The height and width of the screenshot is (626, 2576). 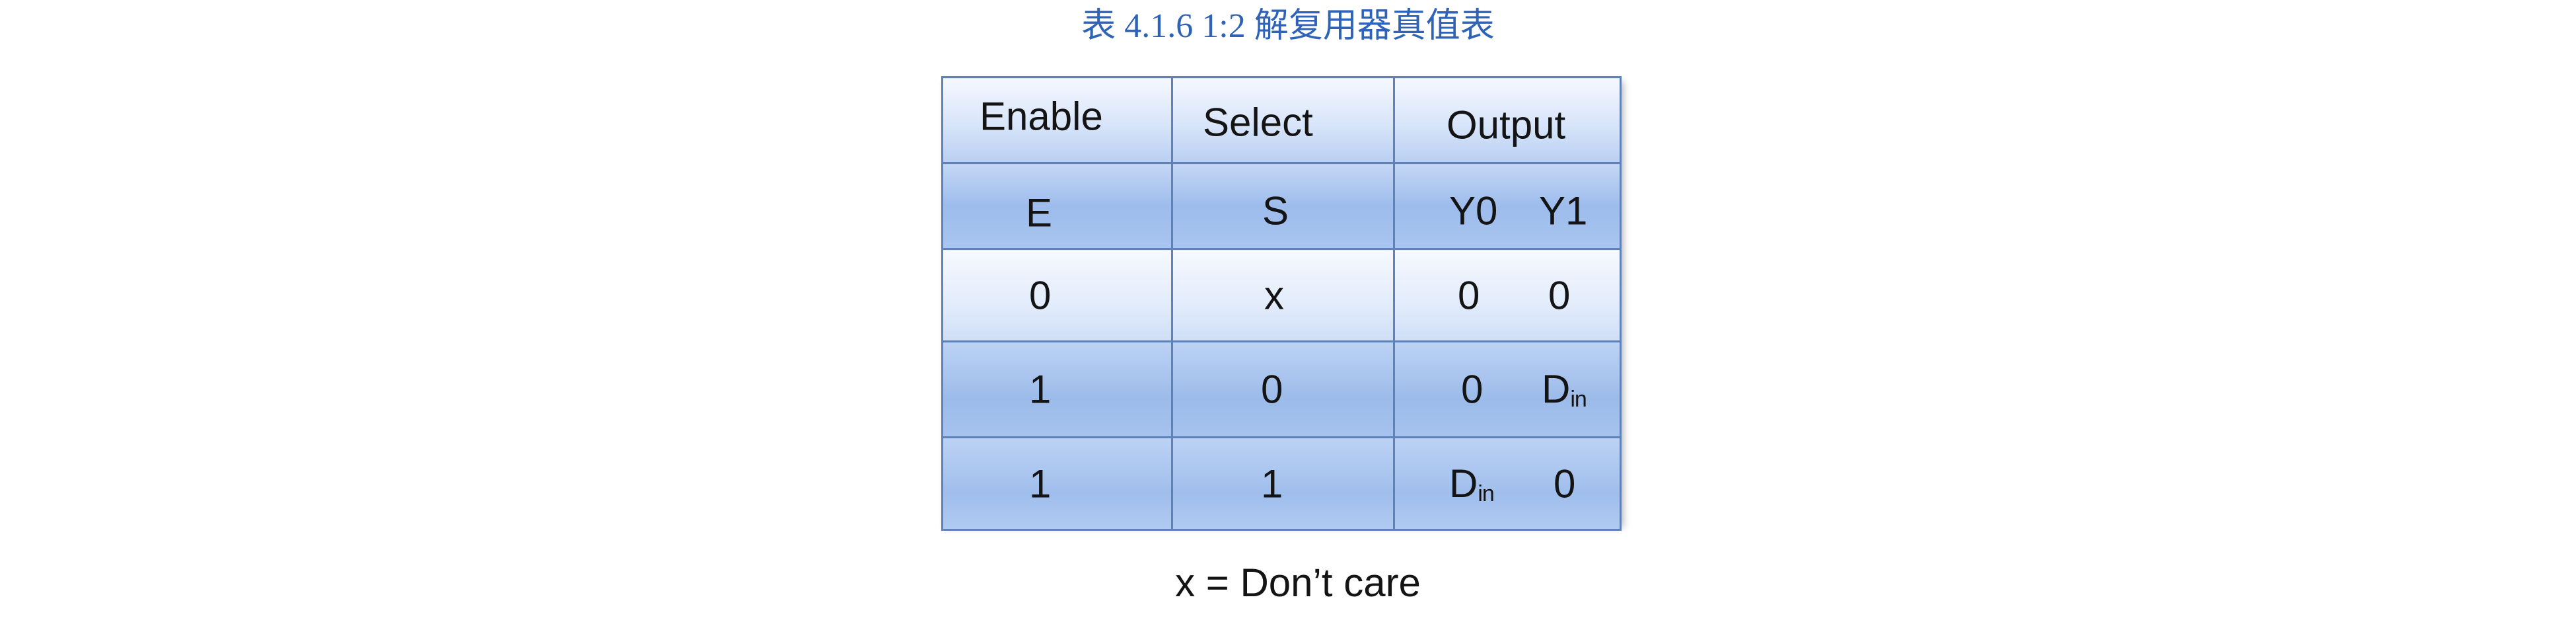 I want to click on dont-care-note: x = Don’t care, so click(x=1298, y=583).